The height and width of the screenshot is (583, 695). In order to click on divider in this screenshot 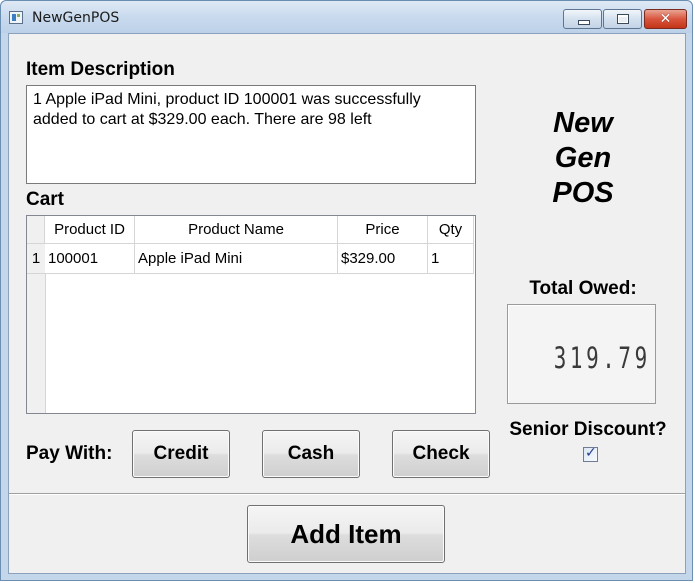, I will do `click(347, 494)`.